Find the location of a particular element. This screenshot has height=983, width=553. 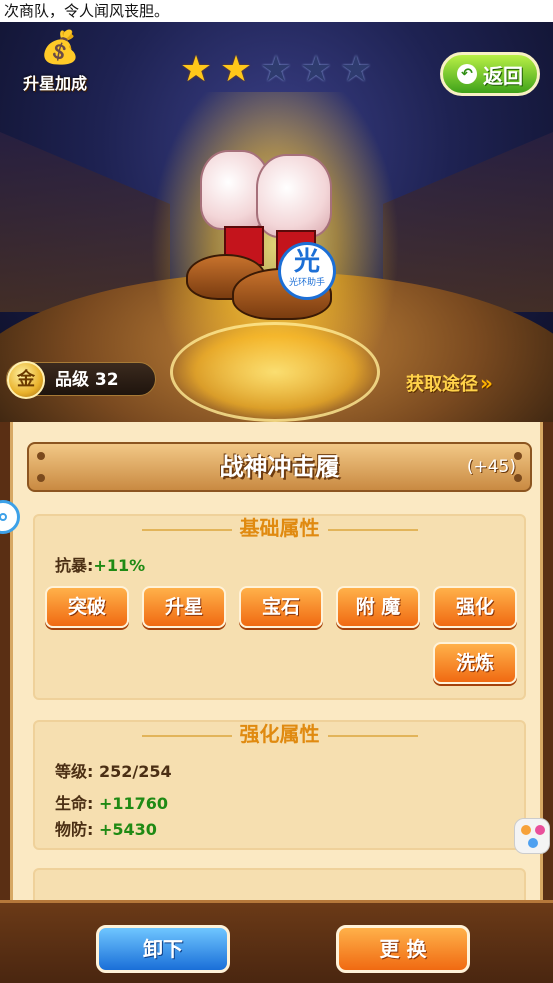

section-title: 基础属性 is located at coordinates (279, 526).